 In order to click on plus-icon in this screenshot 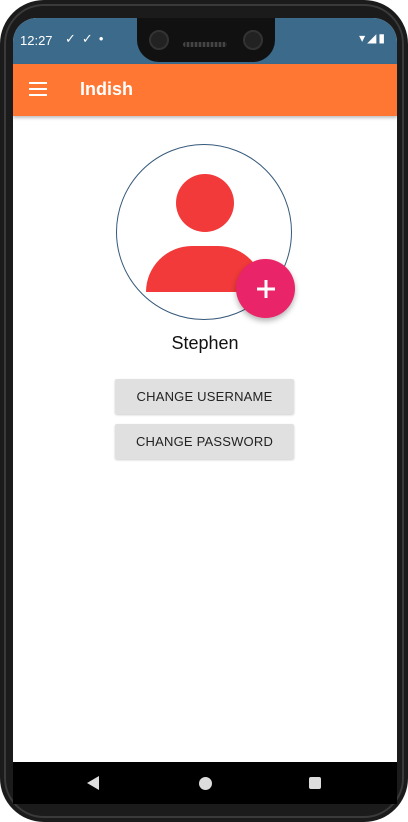, I will do `click(265, 288)`.